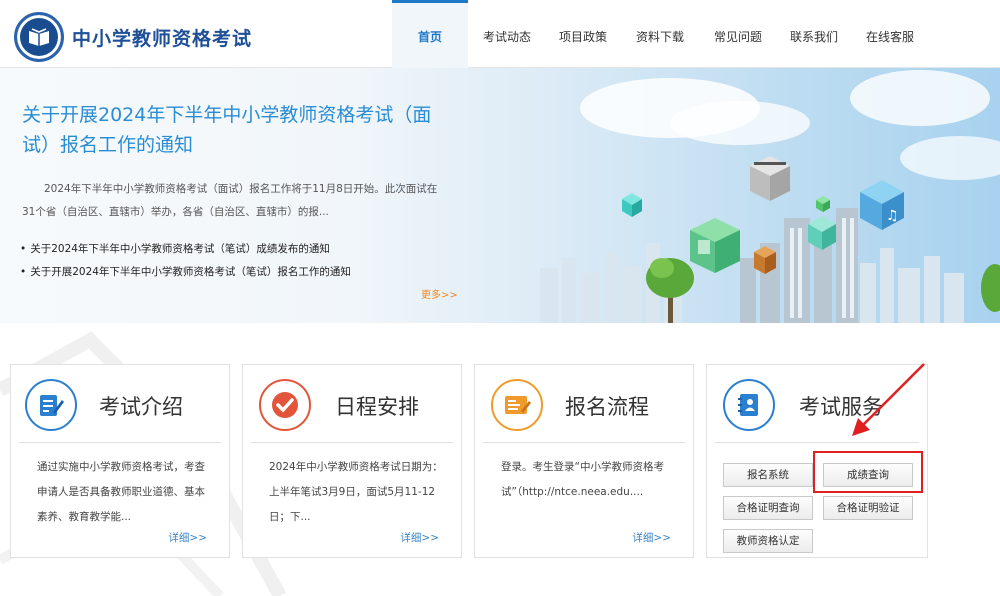 This screenshot has width=1000, height=596. I want to click on edit-form-icon, so click(517, 405).